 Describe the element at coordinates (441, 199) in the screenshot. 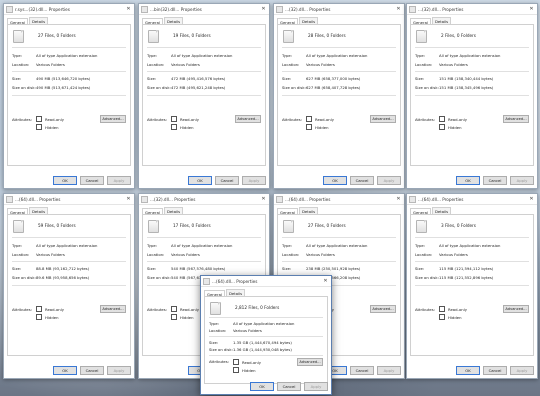

I see `dialog-title: ...(64).dll... Properties` at that location.